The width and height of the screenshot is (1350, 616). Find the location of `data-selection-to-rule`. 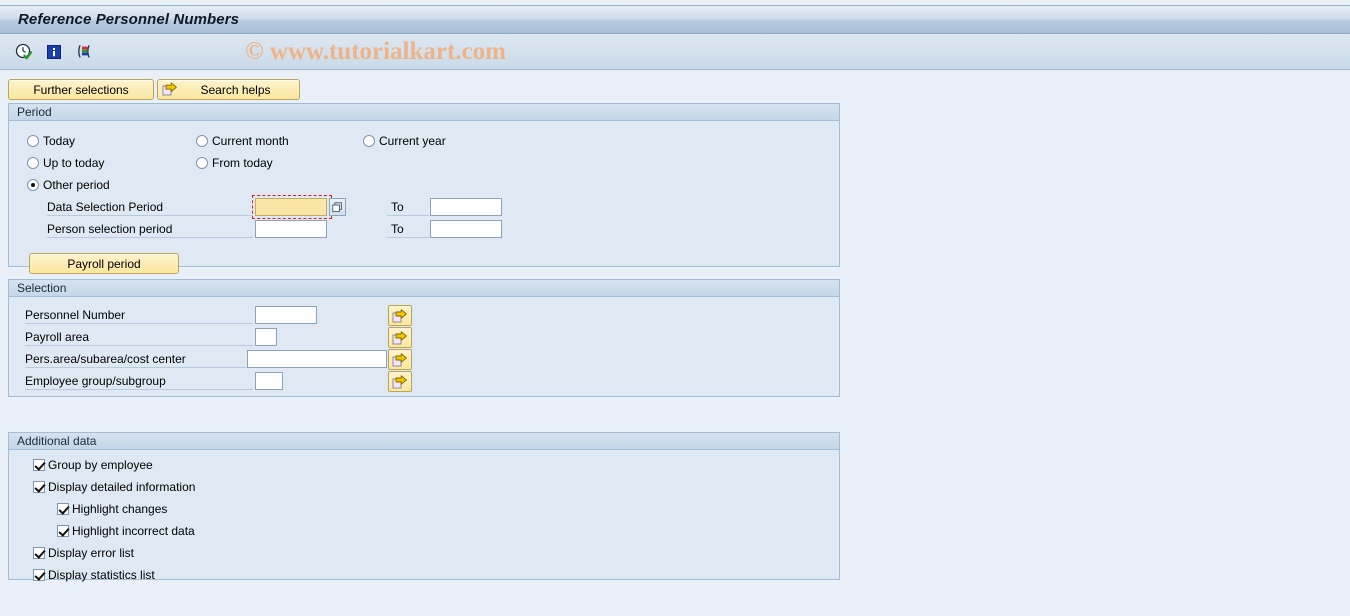

data-selection-to-rule is located at coordinates (408, 215).